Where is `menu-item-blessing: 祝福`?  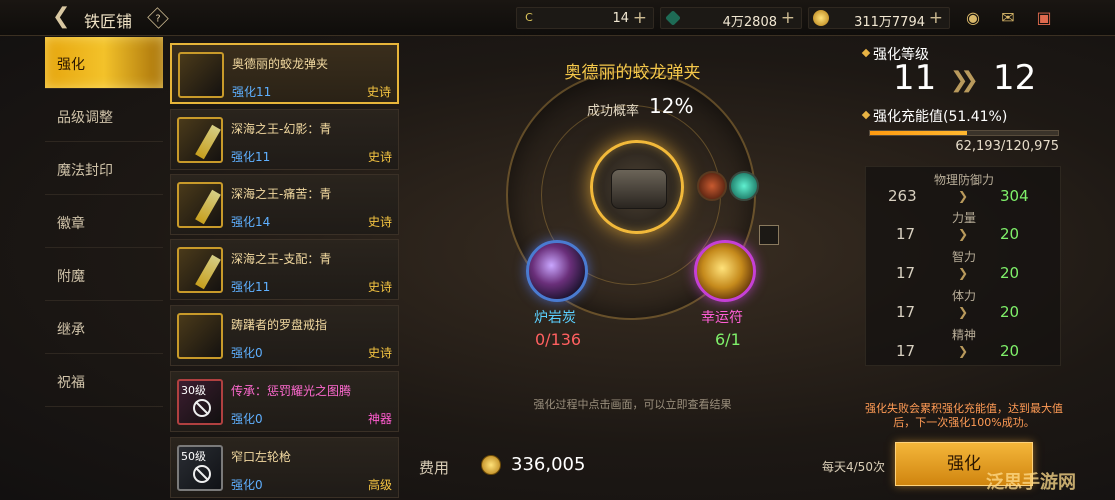 menu-item-blessing: 祝福 is located at coordinates (104, 381).